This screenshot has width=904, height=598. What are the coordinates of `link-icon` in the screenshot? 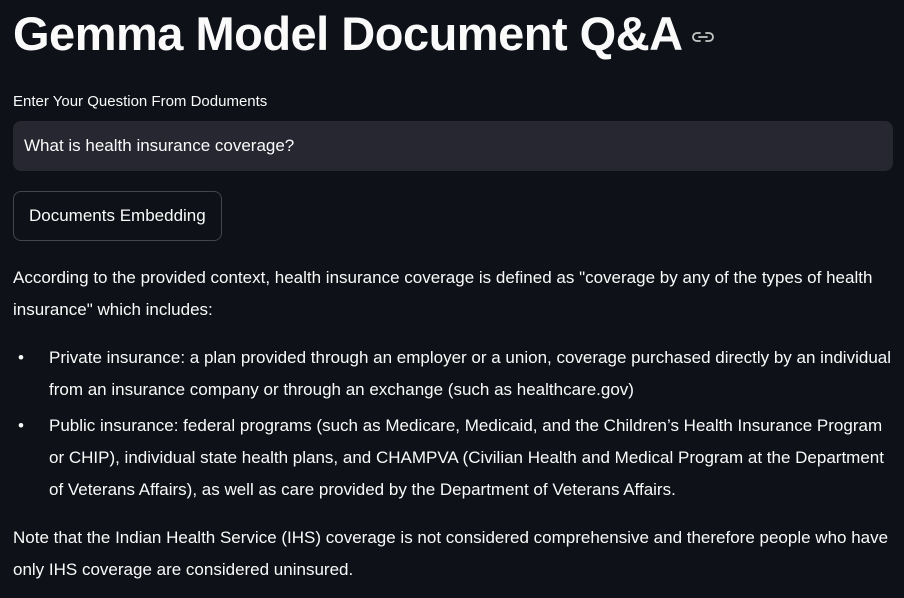 It's located at (703, 37).